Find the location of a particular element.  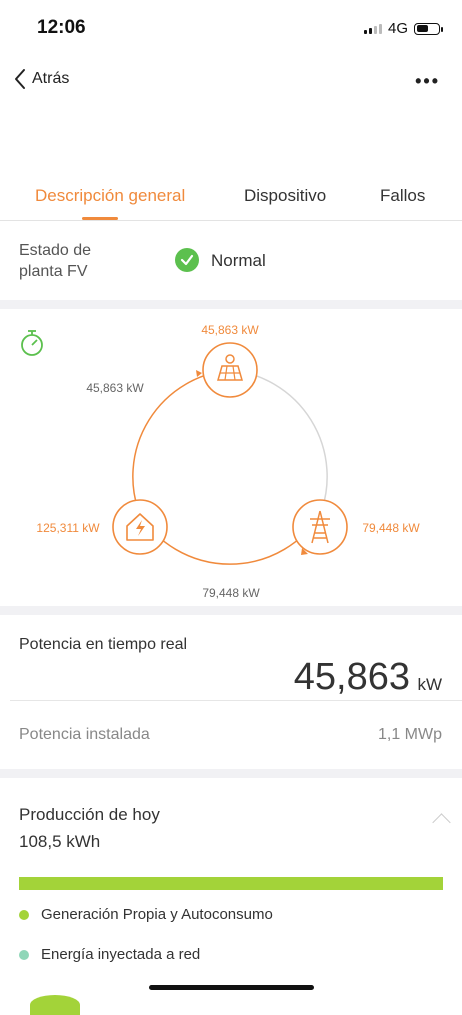

grid-to-home-label: 79,448 kW is located at coordinates (231, 593).